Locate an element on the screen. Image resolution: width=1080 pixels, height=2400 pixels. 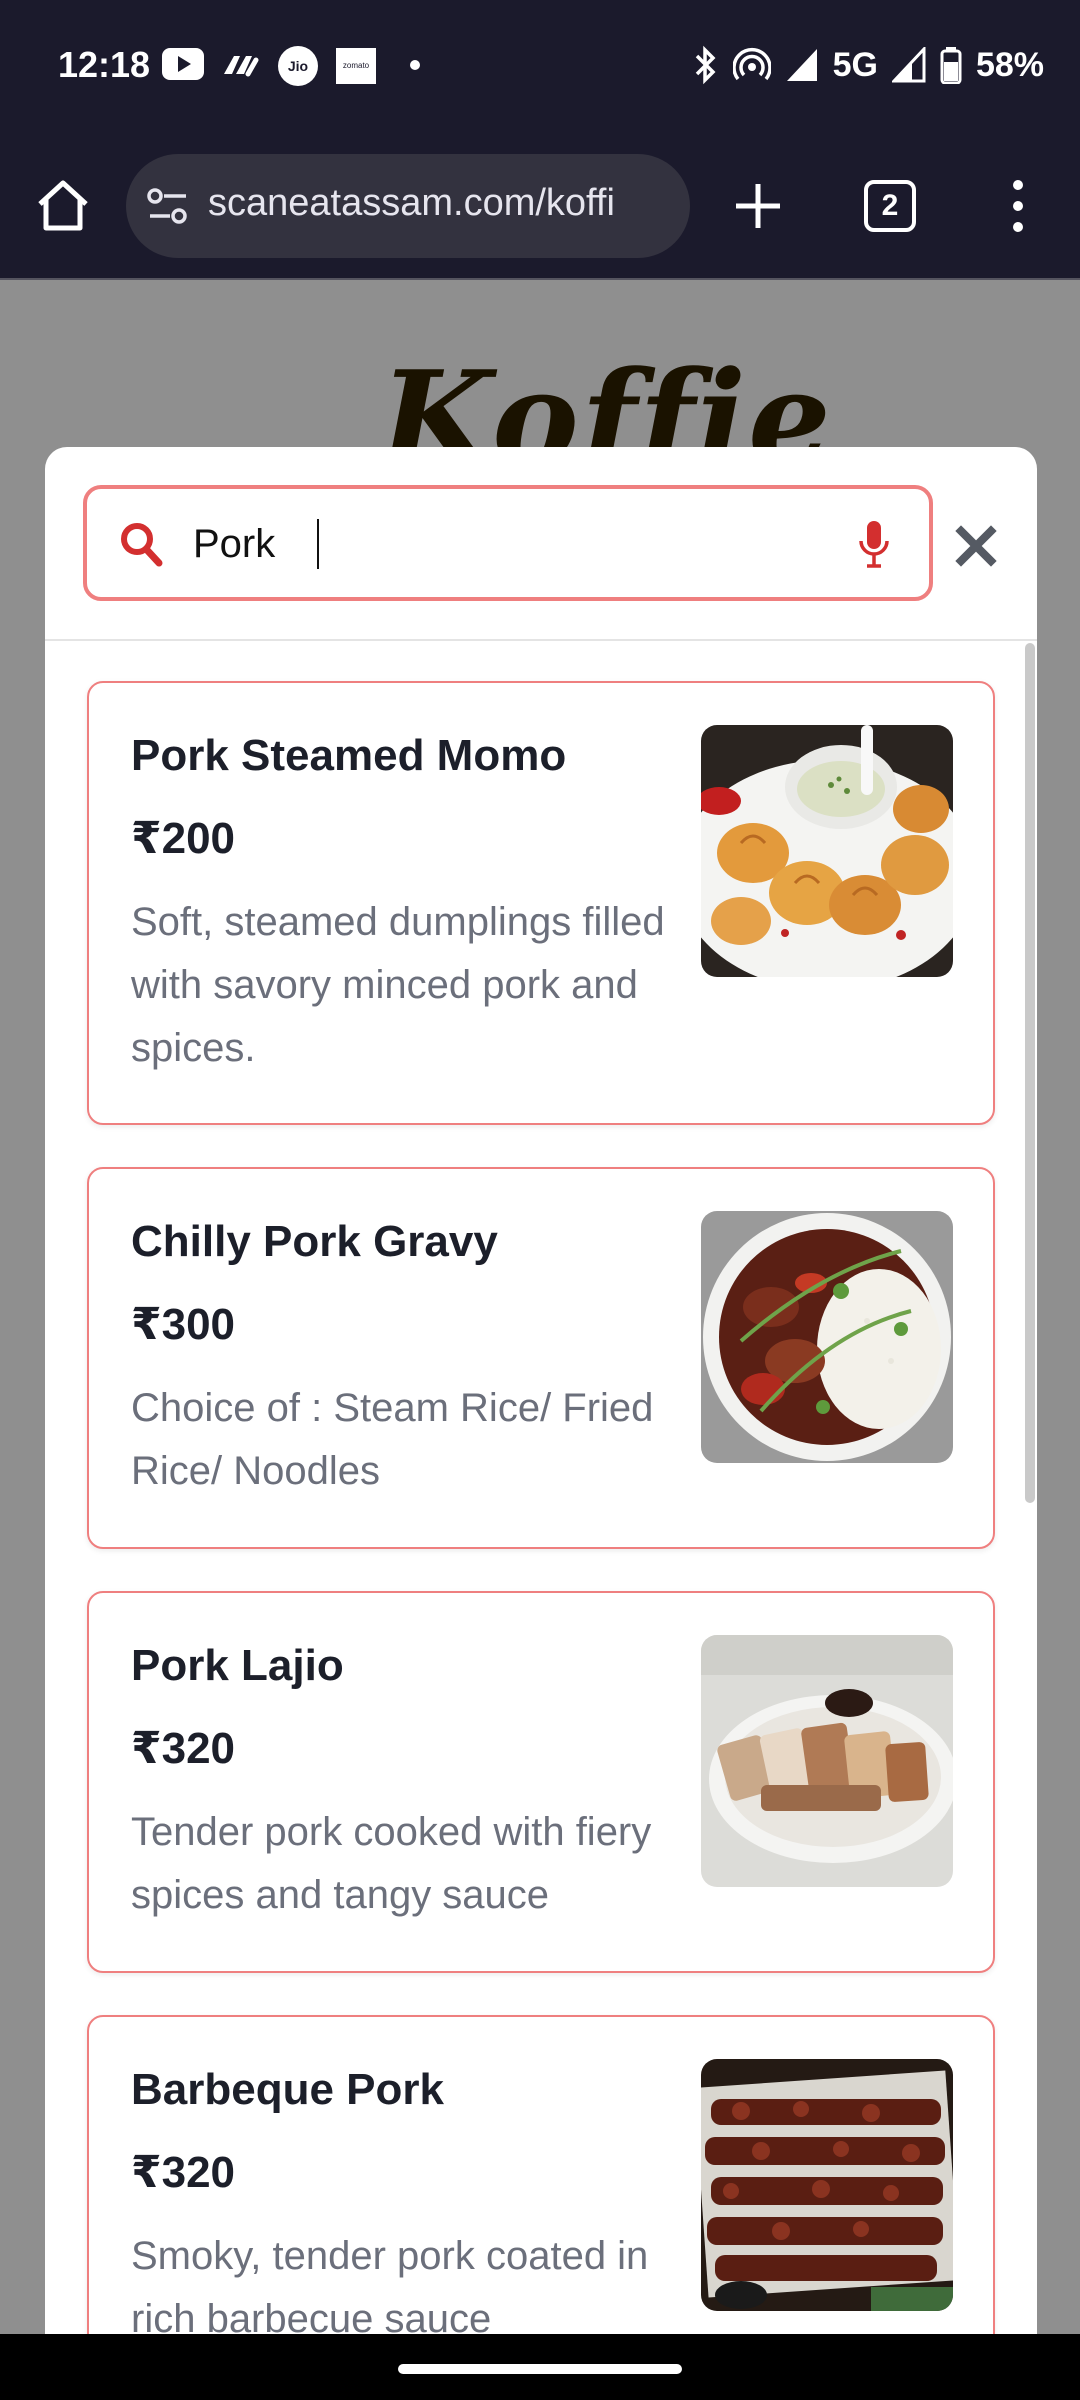
status-right-group: 5G 58% is located at coordinates (868, 65).